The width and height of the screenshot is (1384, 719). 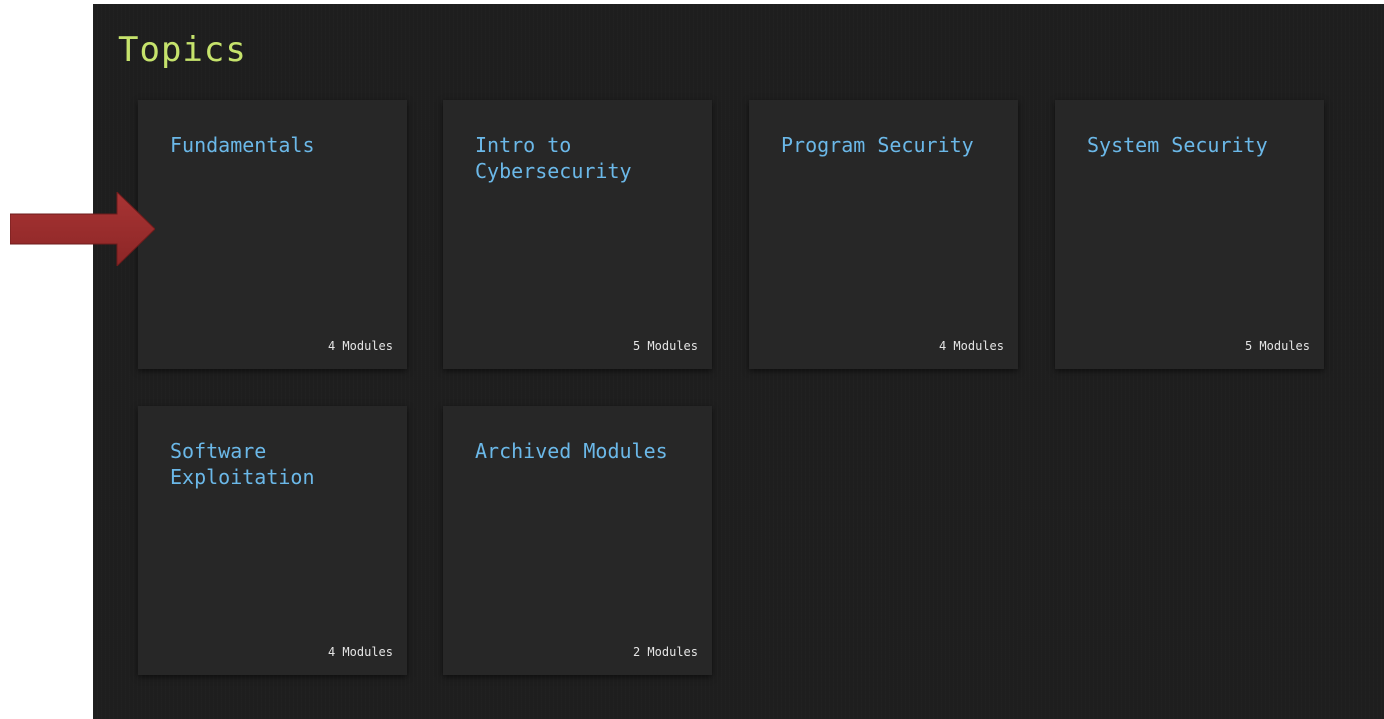 What do you see at coordinates (577, 234) in the screenshot?
I see `topic-card-intro-to-cybersecurity: Intro to Cybersecurity 5 Modules` at bounding box center [577, 234].